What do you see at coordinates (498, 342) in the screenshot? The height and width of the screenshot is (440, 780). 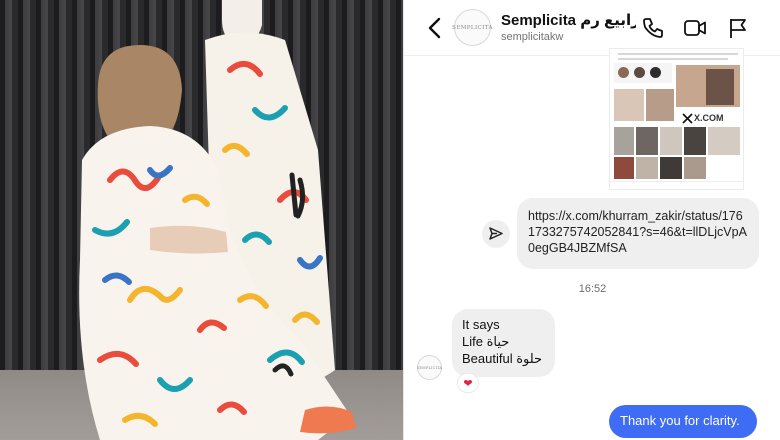 I see `word-life-arabic: حياة` at bounding box center [498, 342].